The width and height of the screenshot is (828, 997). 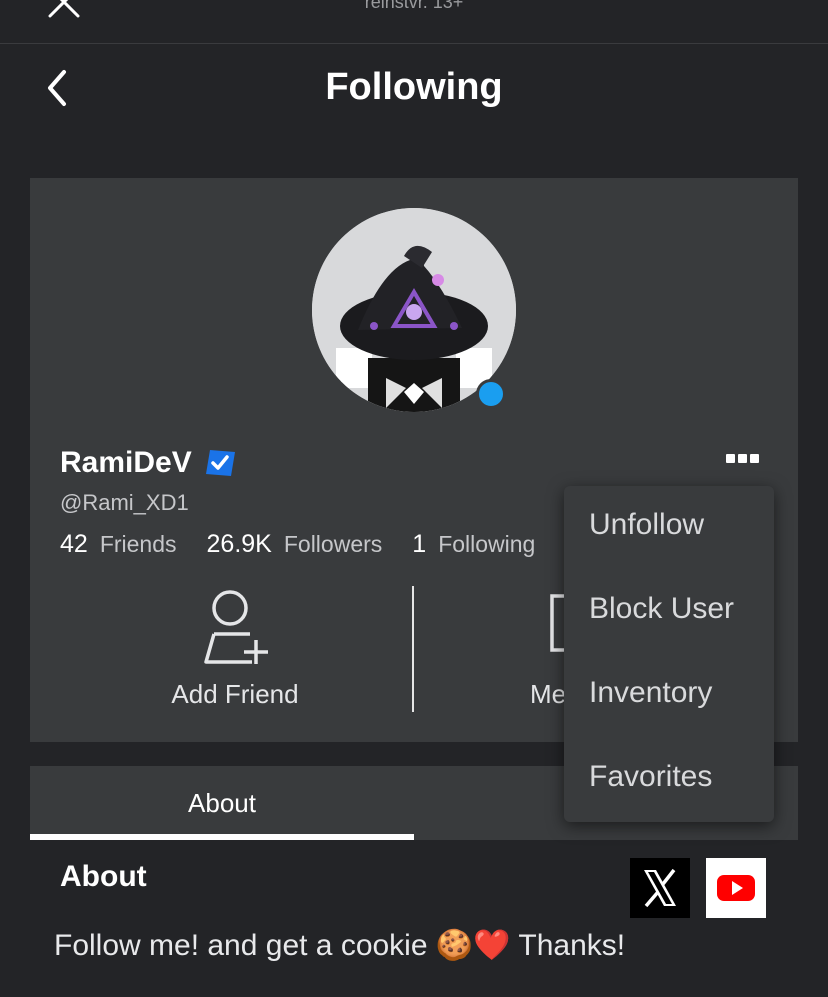 What do you see at coordinates (414, 6) in the screenshot?
I see `status-subtitle: reinstvr. 13+` at bounding box center [414, 6].